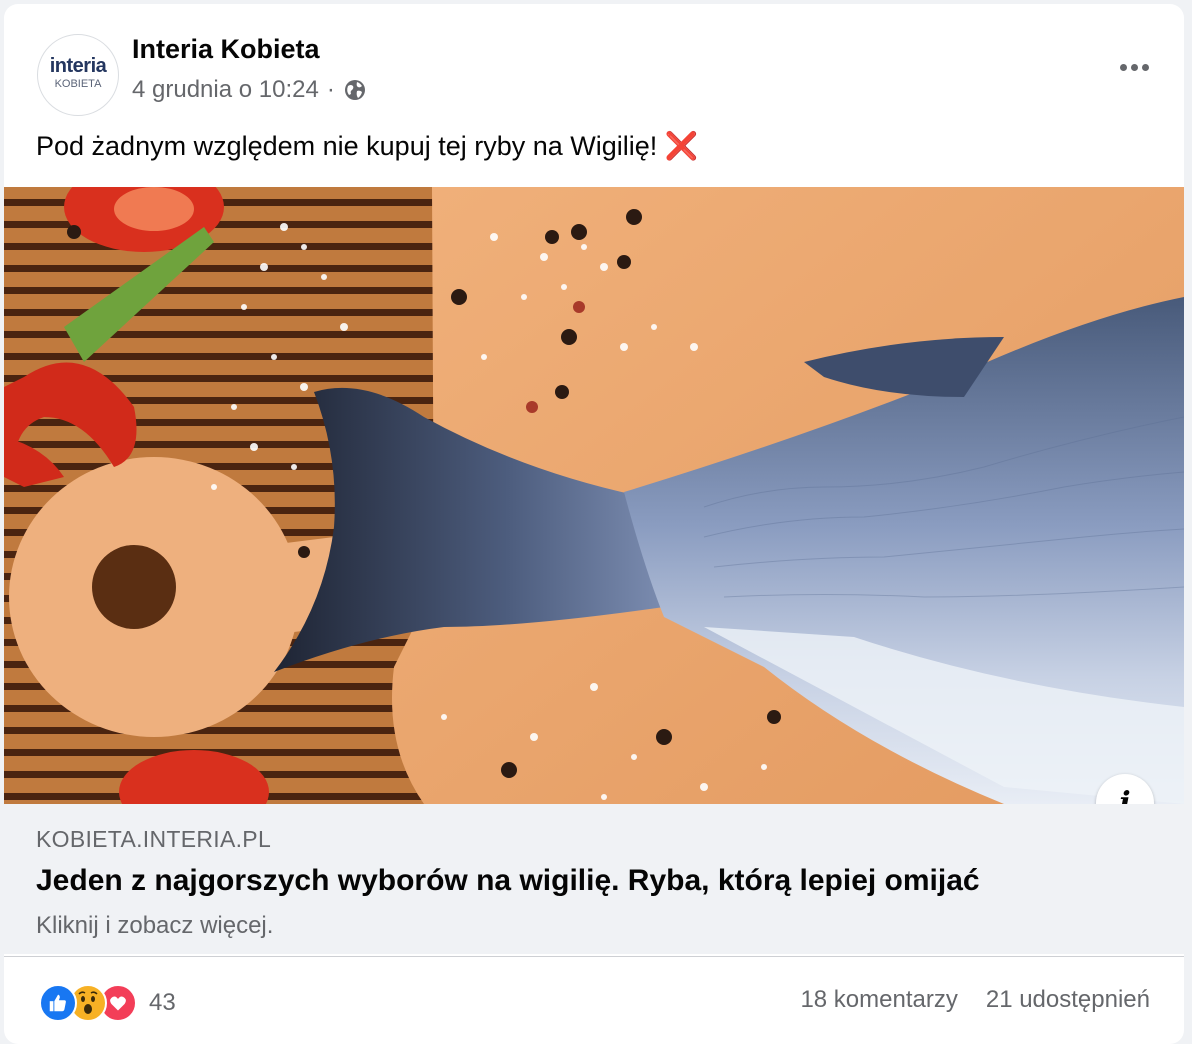  I want to click on page-avatar: interia KOBIETA, so click(78, 75).